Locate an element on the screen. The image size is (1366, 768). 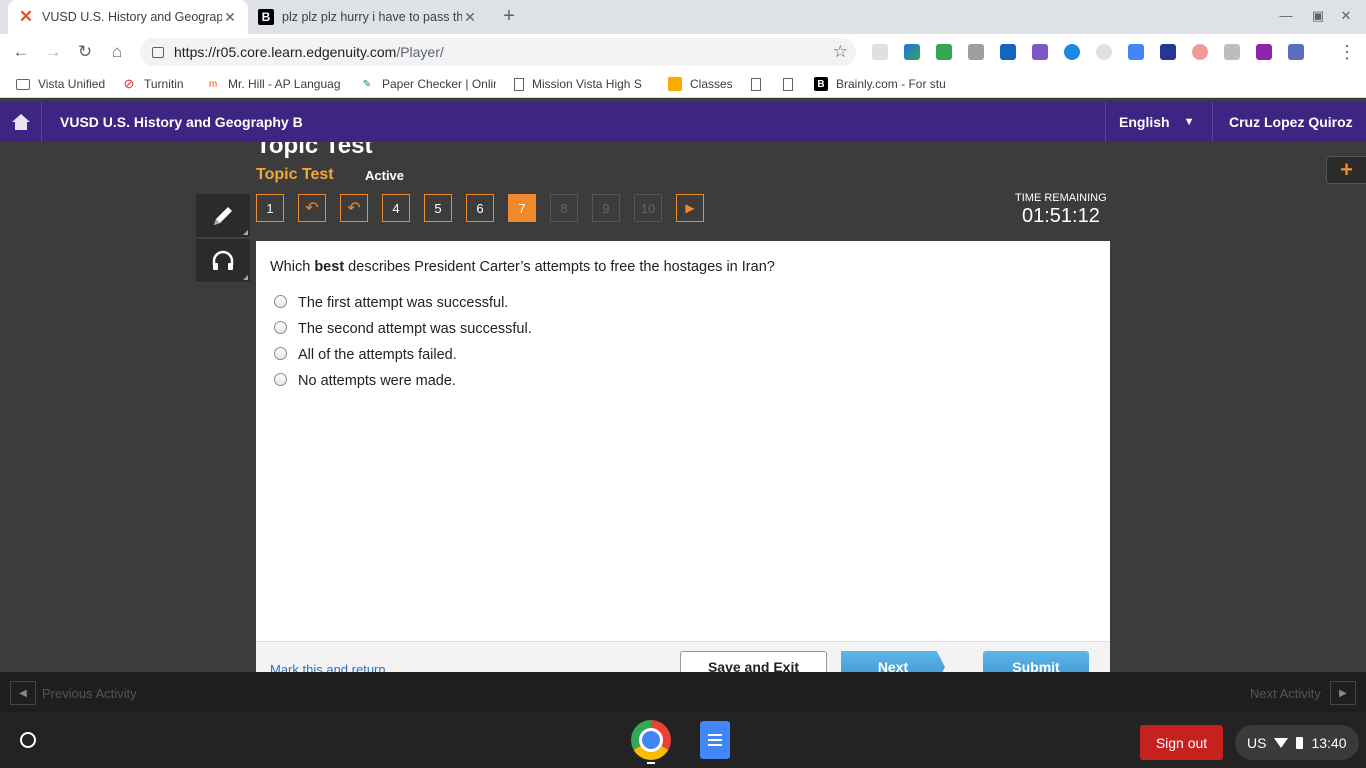
answer-label: All of the attempts failed. is located at coordinates (377, 355).